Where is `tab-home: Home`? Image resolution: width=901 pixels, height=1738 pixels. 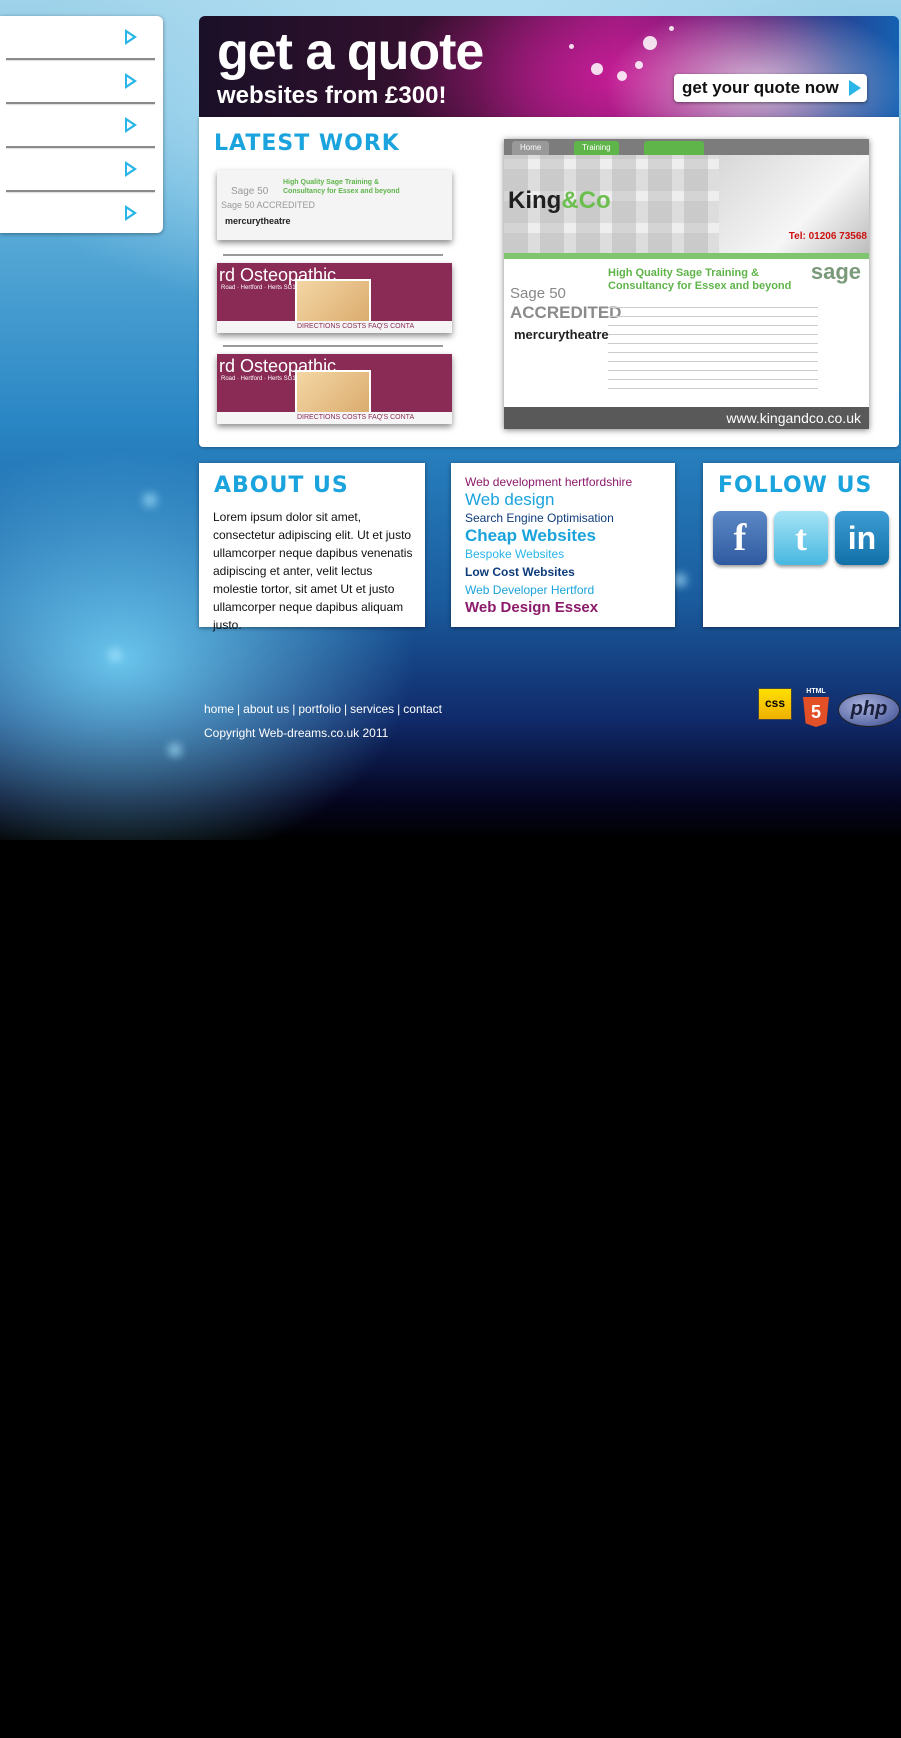 tab-home: Home is located at coordinates (531, 148).